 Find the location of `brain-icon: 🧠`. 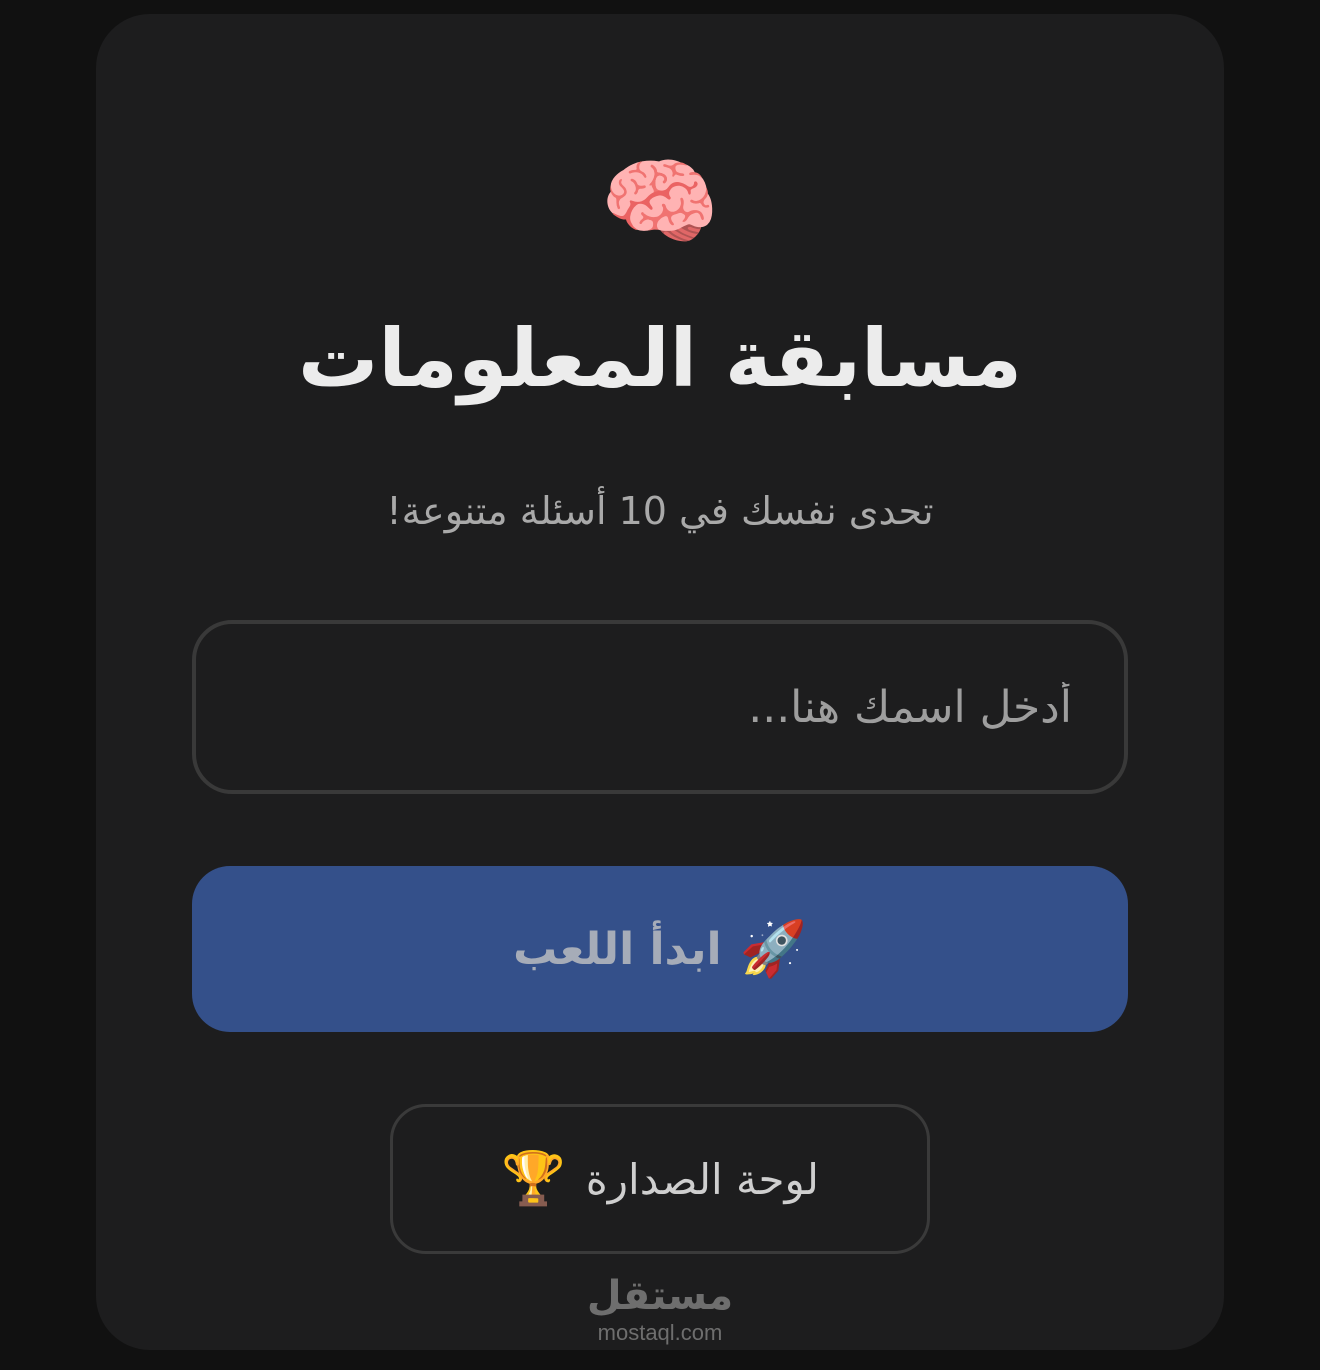

brain-icon: 🧠 is located at coordinates (660, 202).